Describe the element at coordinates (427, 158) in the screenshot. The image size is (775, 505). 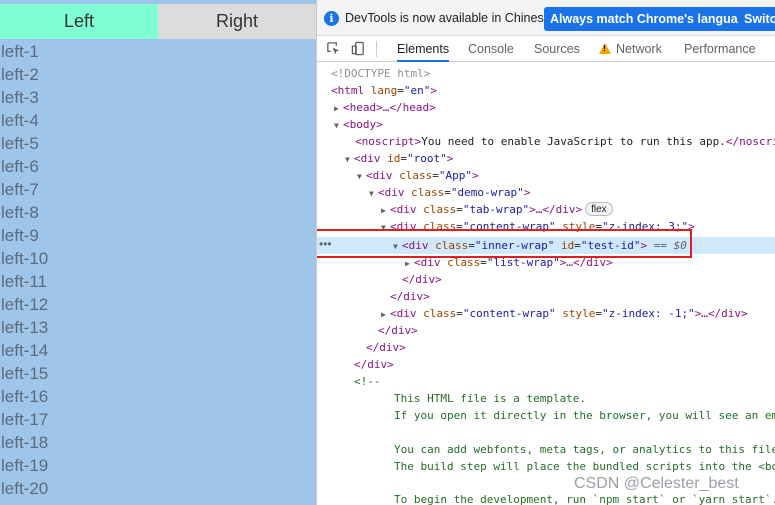
I see `attr-value: "root"` at that location.